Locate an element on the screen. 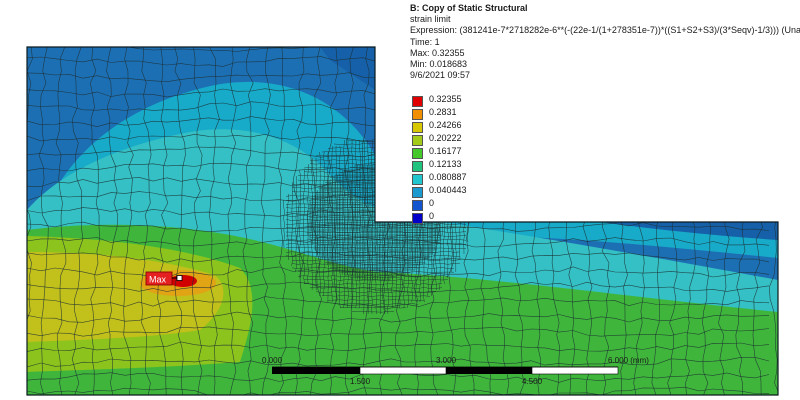  legend-value: 0.24266 is located at coordinates (445, 125).